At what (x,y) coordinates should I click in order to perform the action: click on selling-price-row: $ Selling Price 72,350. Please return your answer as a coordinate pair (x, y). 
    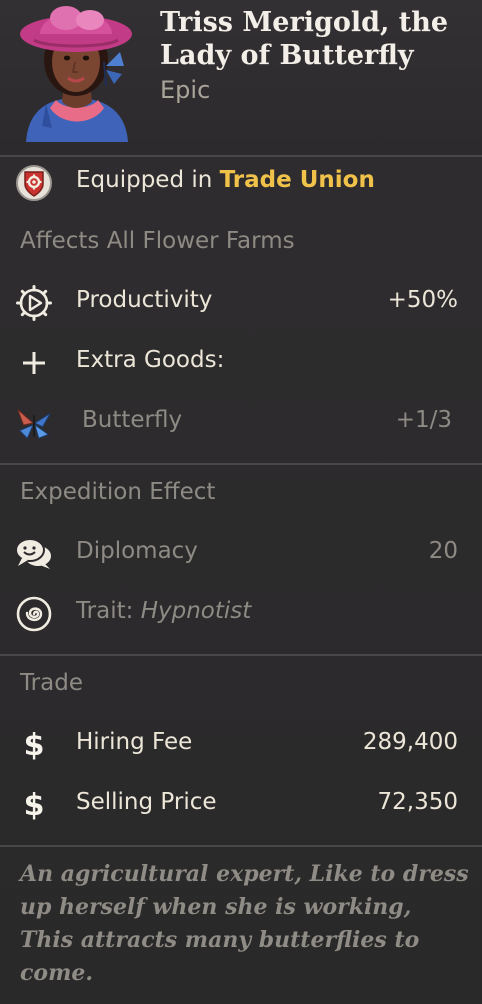
    Looking at the image, I should click on (241, 805).